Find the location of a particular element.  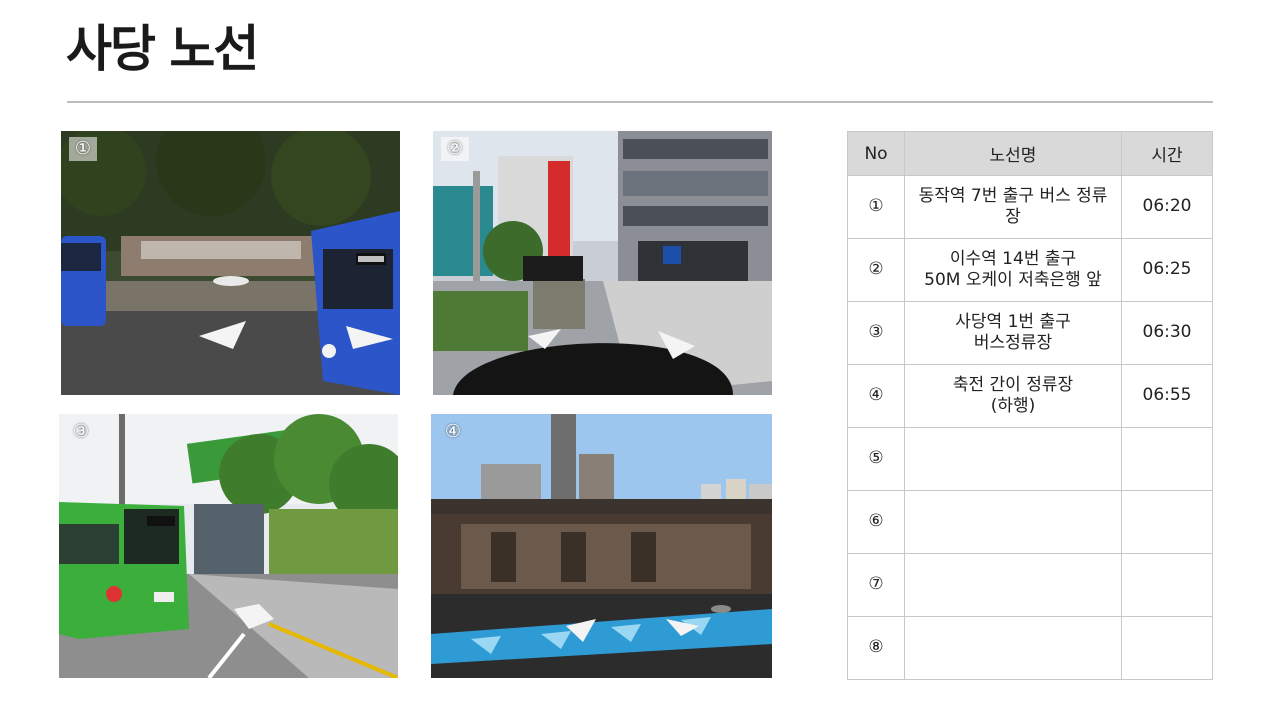

table-header-row: No 노선명 시간 is located at coordinates (1030, 153).